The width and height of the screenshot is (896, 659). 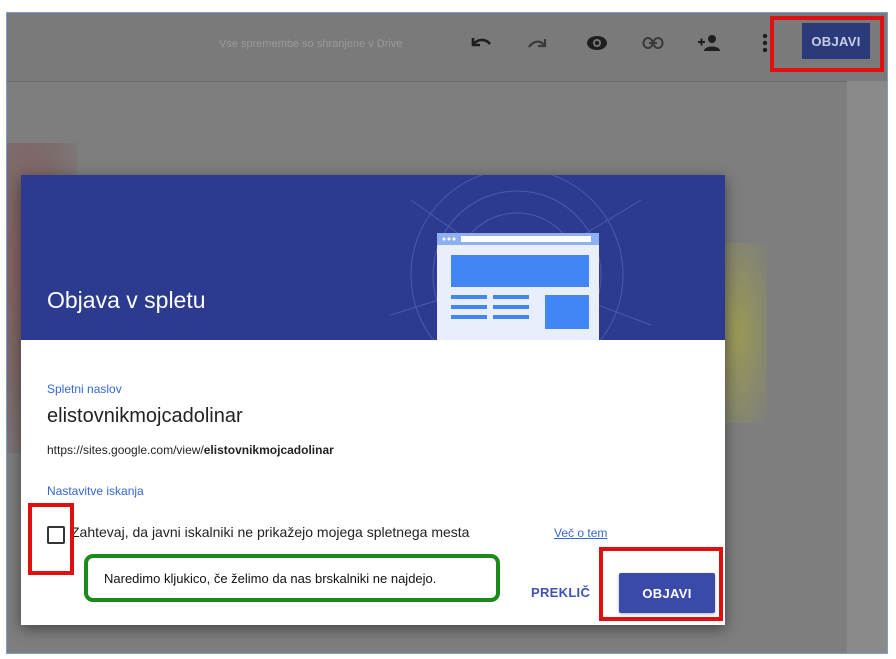 What do you see at coordinates (481, 43) in the screenshot?
I see `undo-icon` at bounding box center [481, 43].